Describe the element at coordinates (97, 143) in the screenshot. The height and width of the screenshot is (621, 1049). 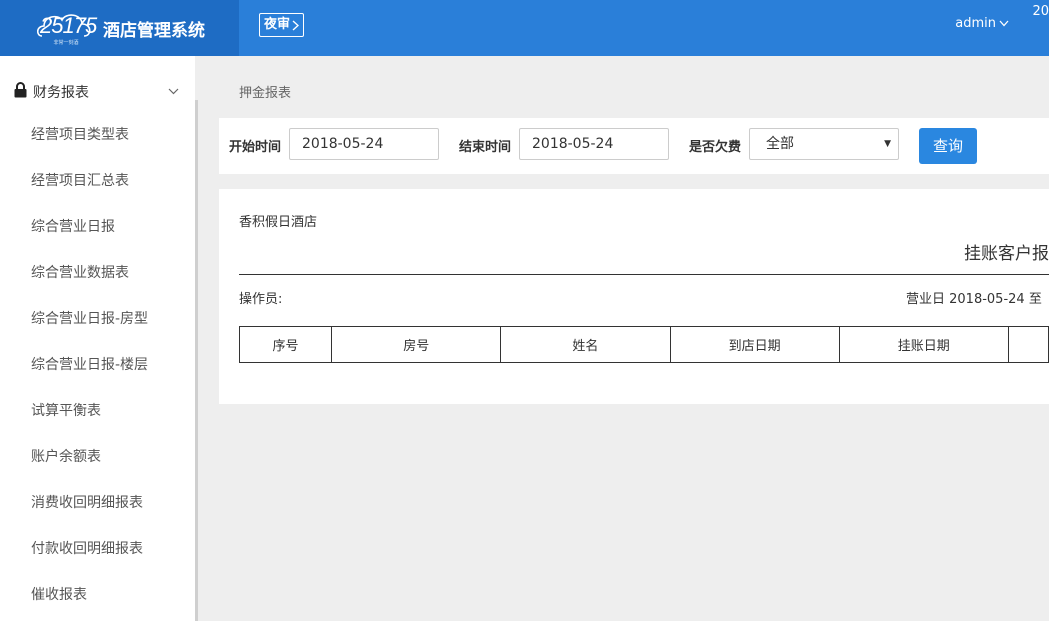
I see `sidebar-item: 经营项目类型表` at that location.